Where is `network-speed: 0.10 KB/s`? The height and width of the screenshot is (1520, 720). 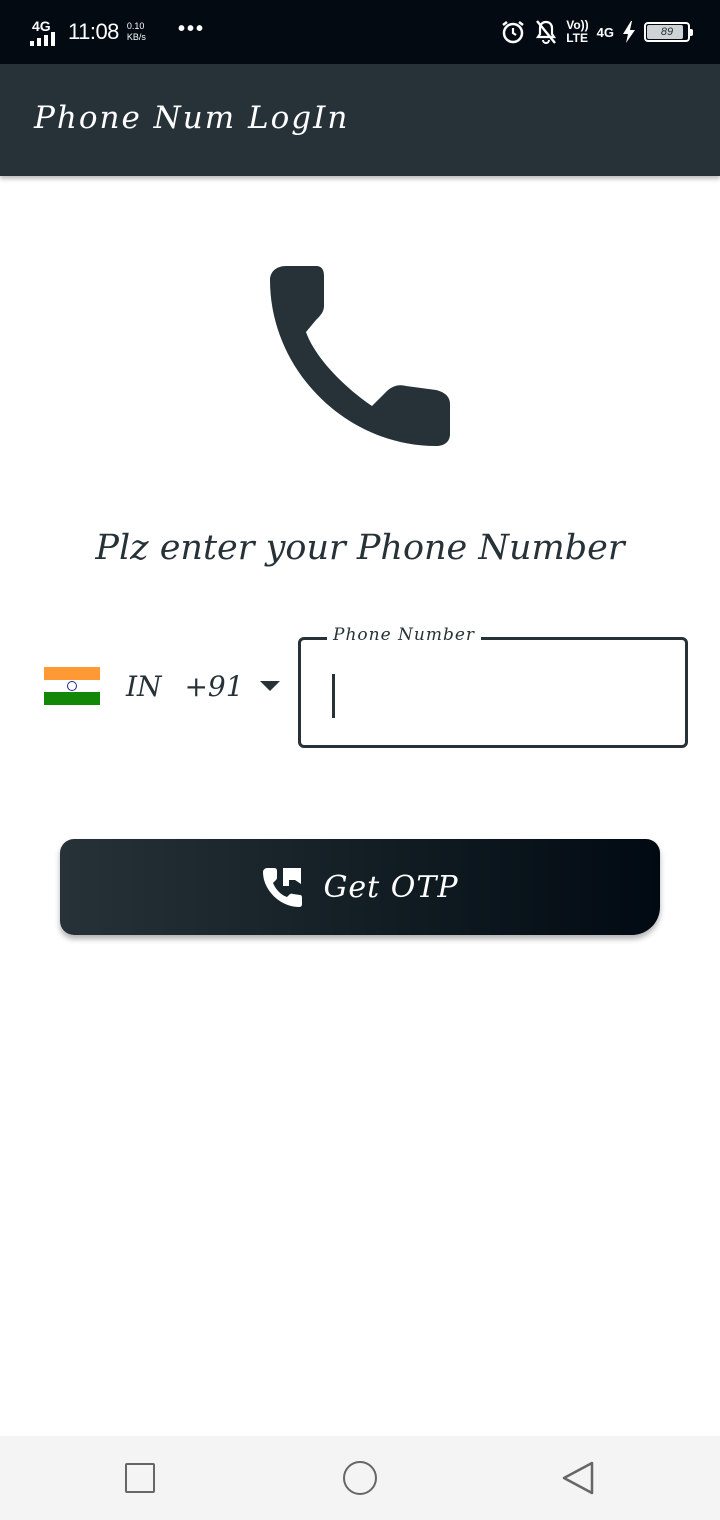 network-speed: 0.10 KB/s is located at coordinates (136, 32).